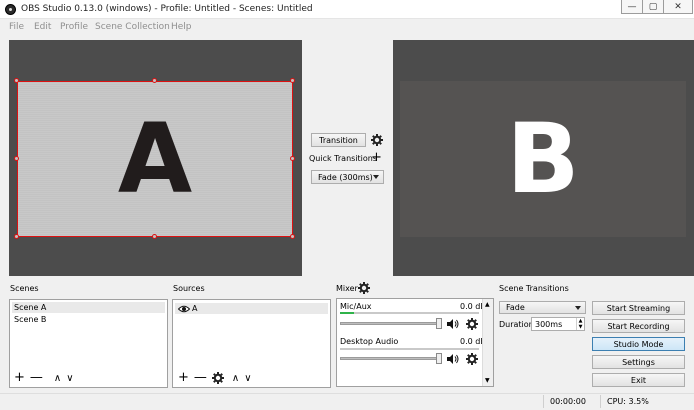 The image size is (694, 410). I want to click on status-time: 00:00:00, so click(568, 401).